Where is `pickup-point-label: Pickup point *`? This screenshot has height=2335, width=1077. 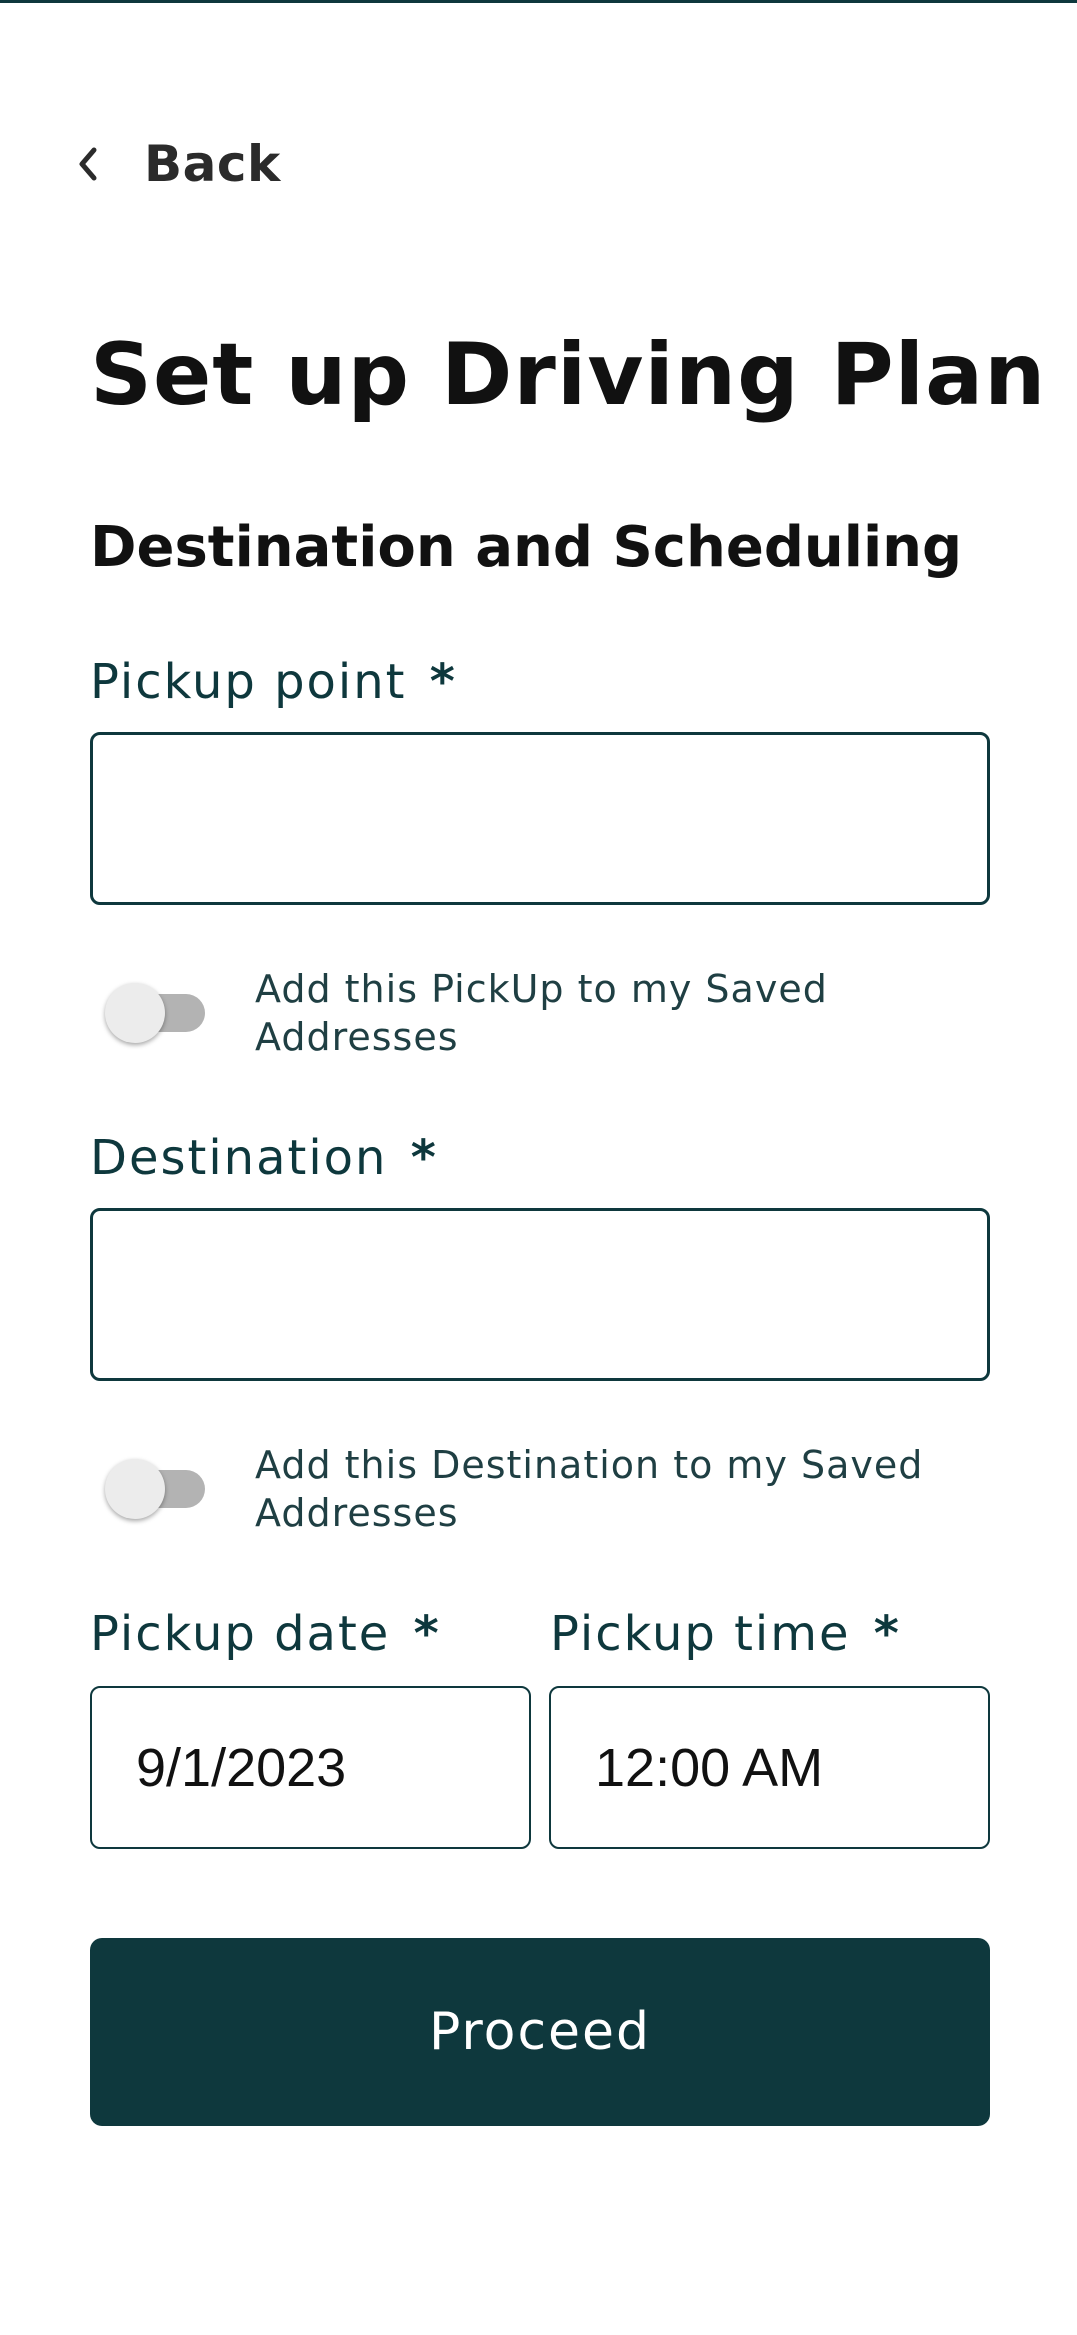 pickup-point-label: Pickup point * is located at coordinates (273, 682).